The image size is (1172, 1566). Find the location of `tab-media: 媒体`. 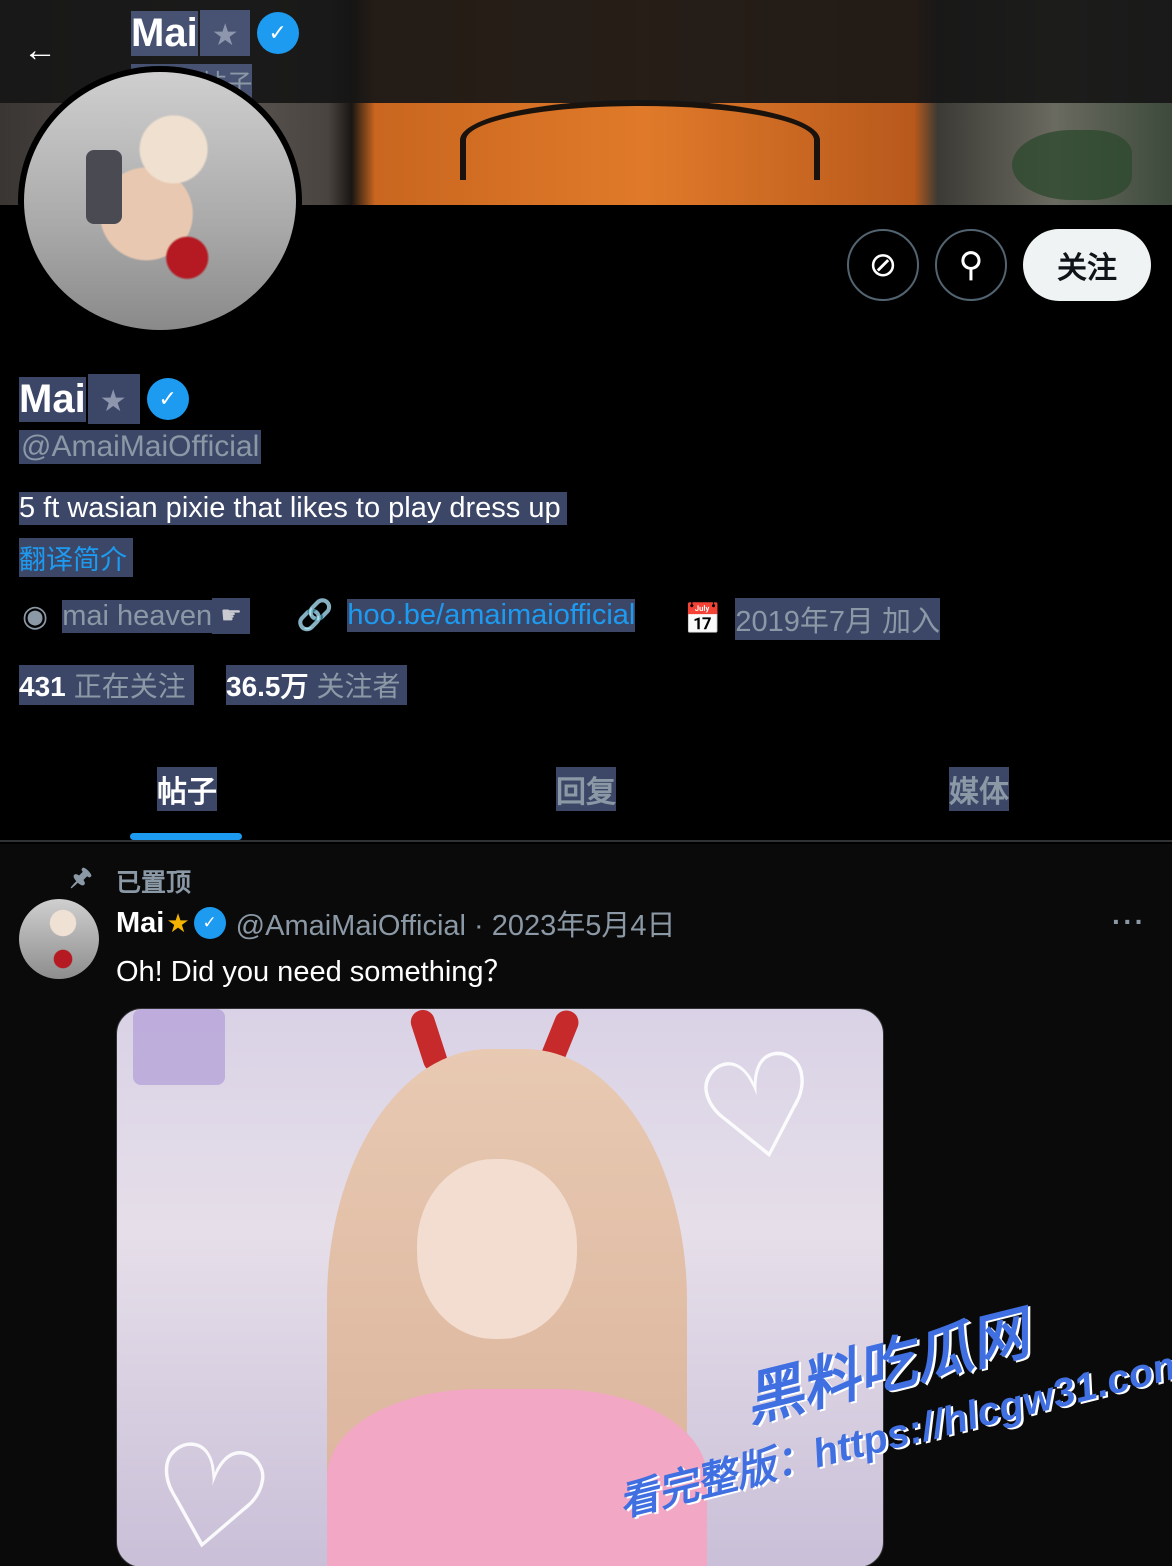

tab-media: 媒体 is located at coordinates (979, 789).